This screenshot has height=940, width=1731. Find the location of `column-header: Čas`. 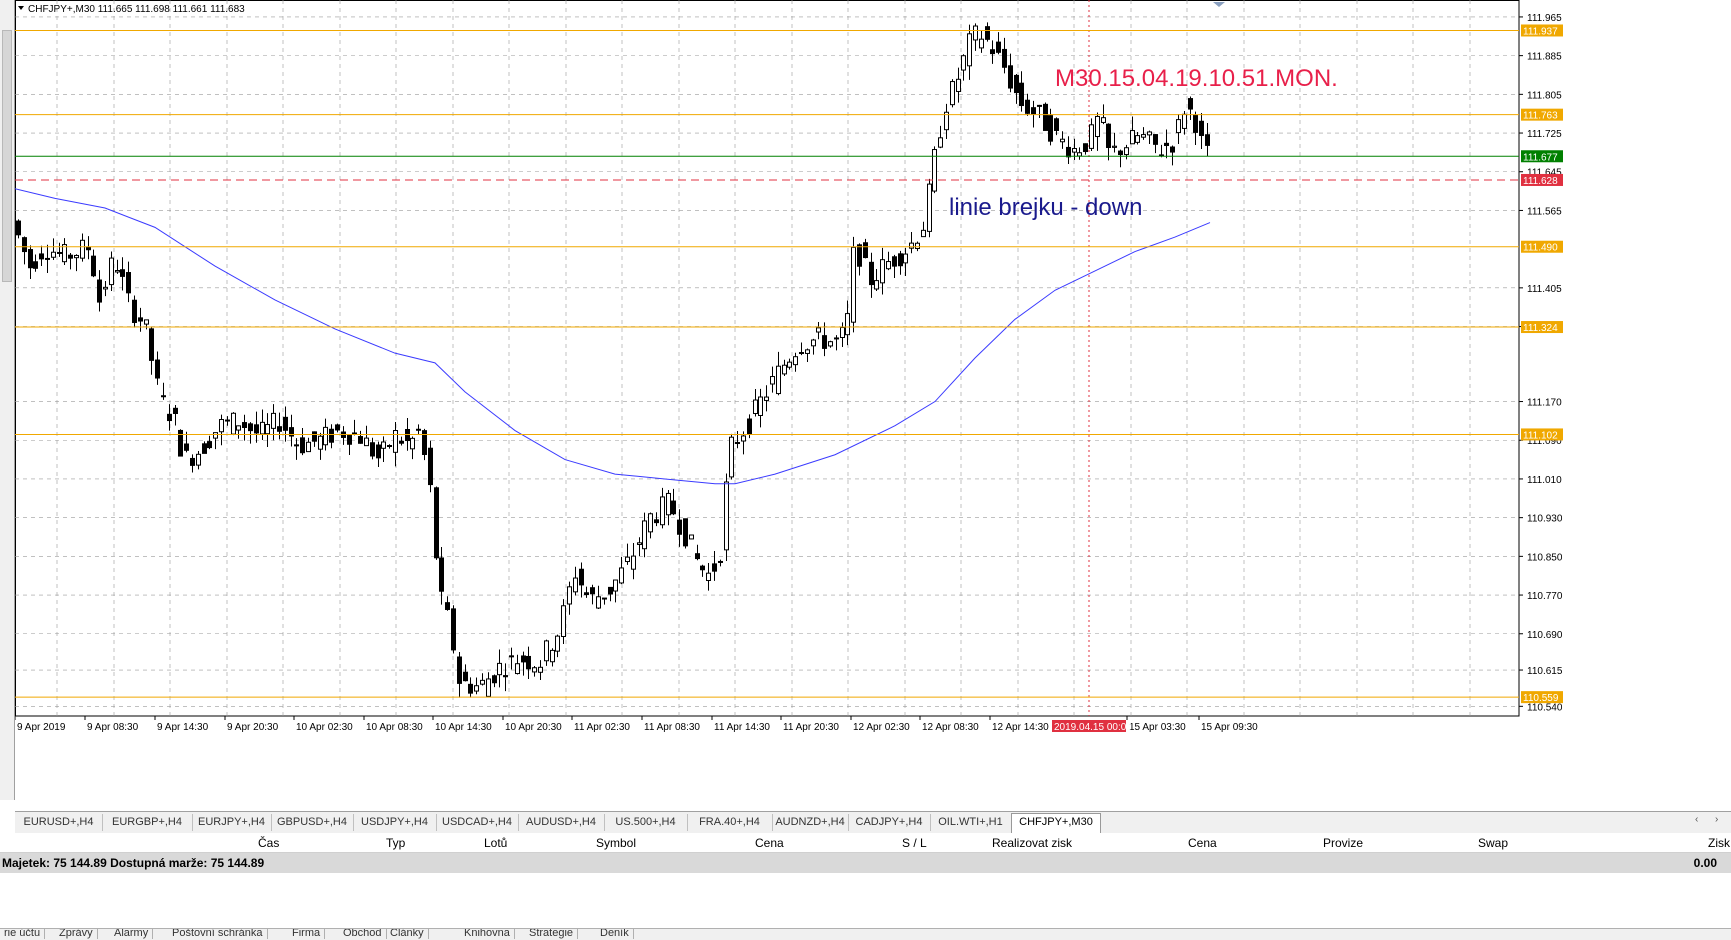

column-header: Čas is located at coordinates (268, 843).